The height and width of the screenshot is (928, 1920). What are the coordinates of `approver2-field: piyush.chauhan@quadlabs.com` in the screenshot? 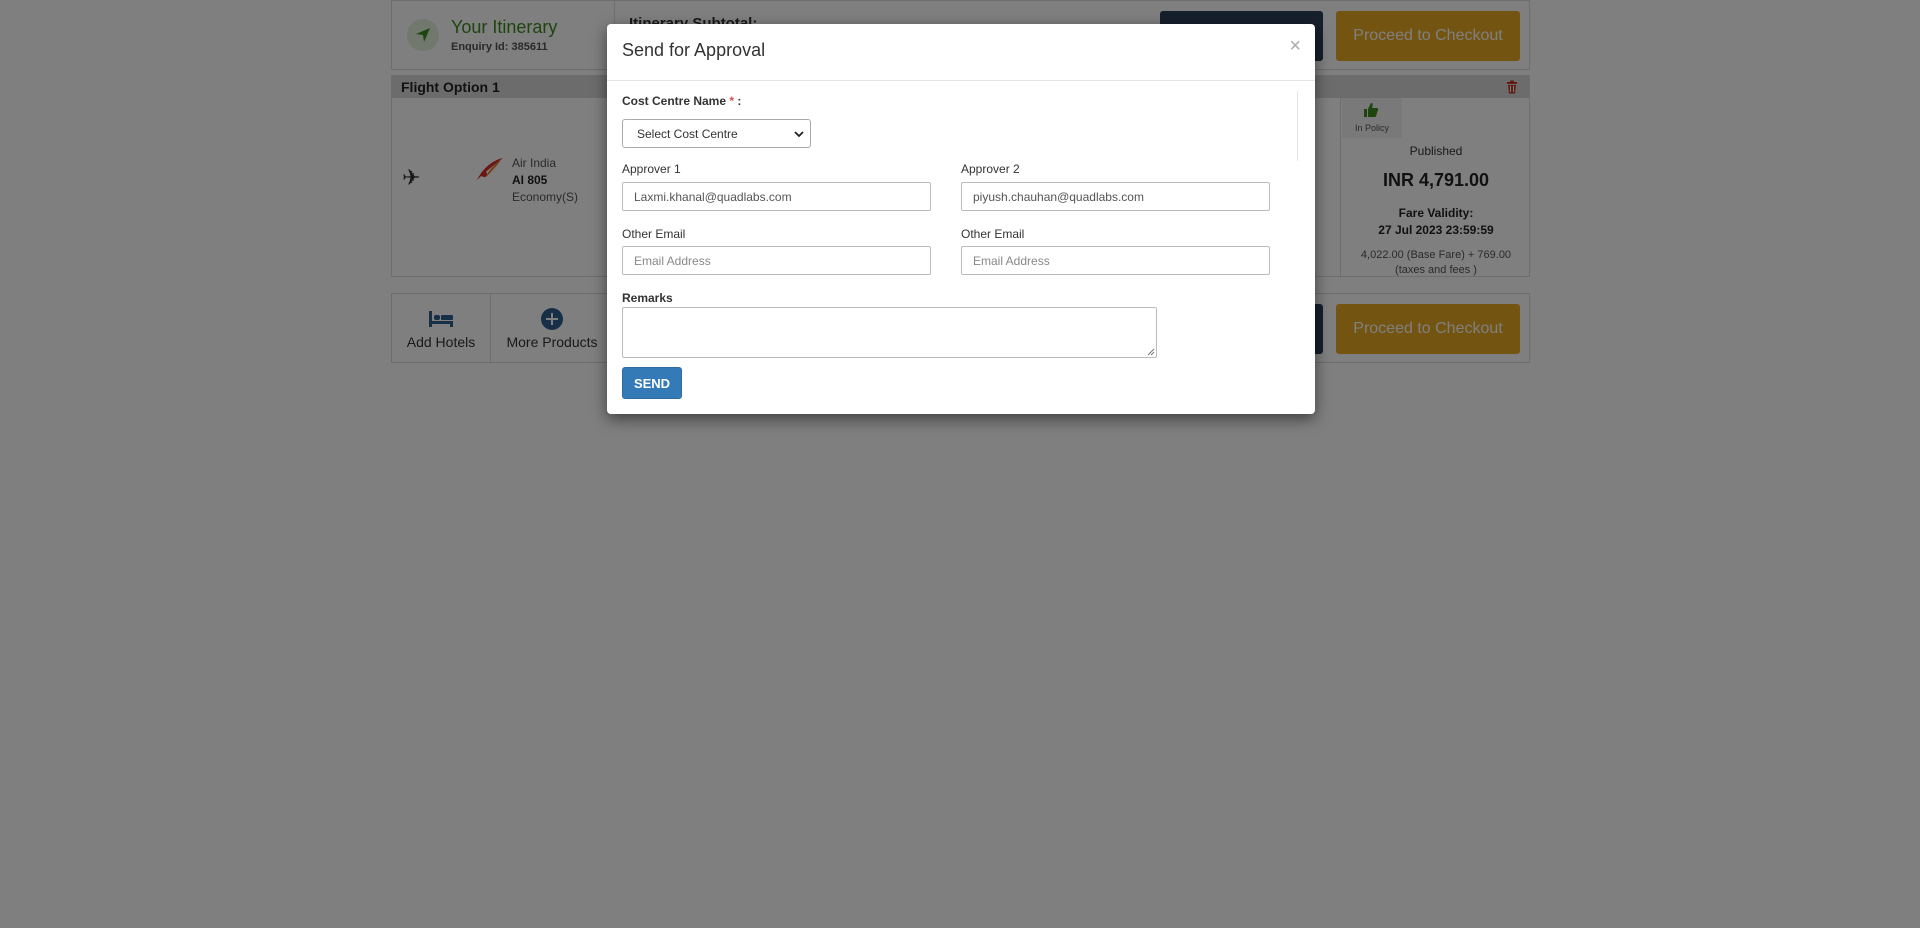 It's located at (1115, 196).